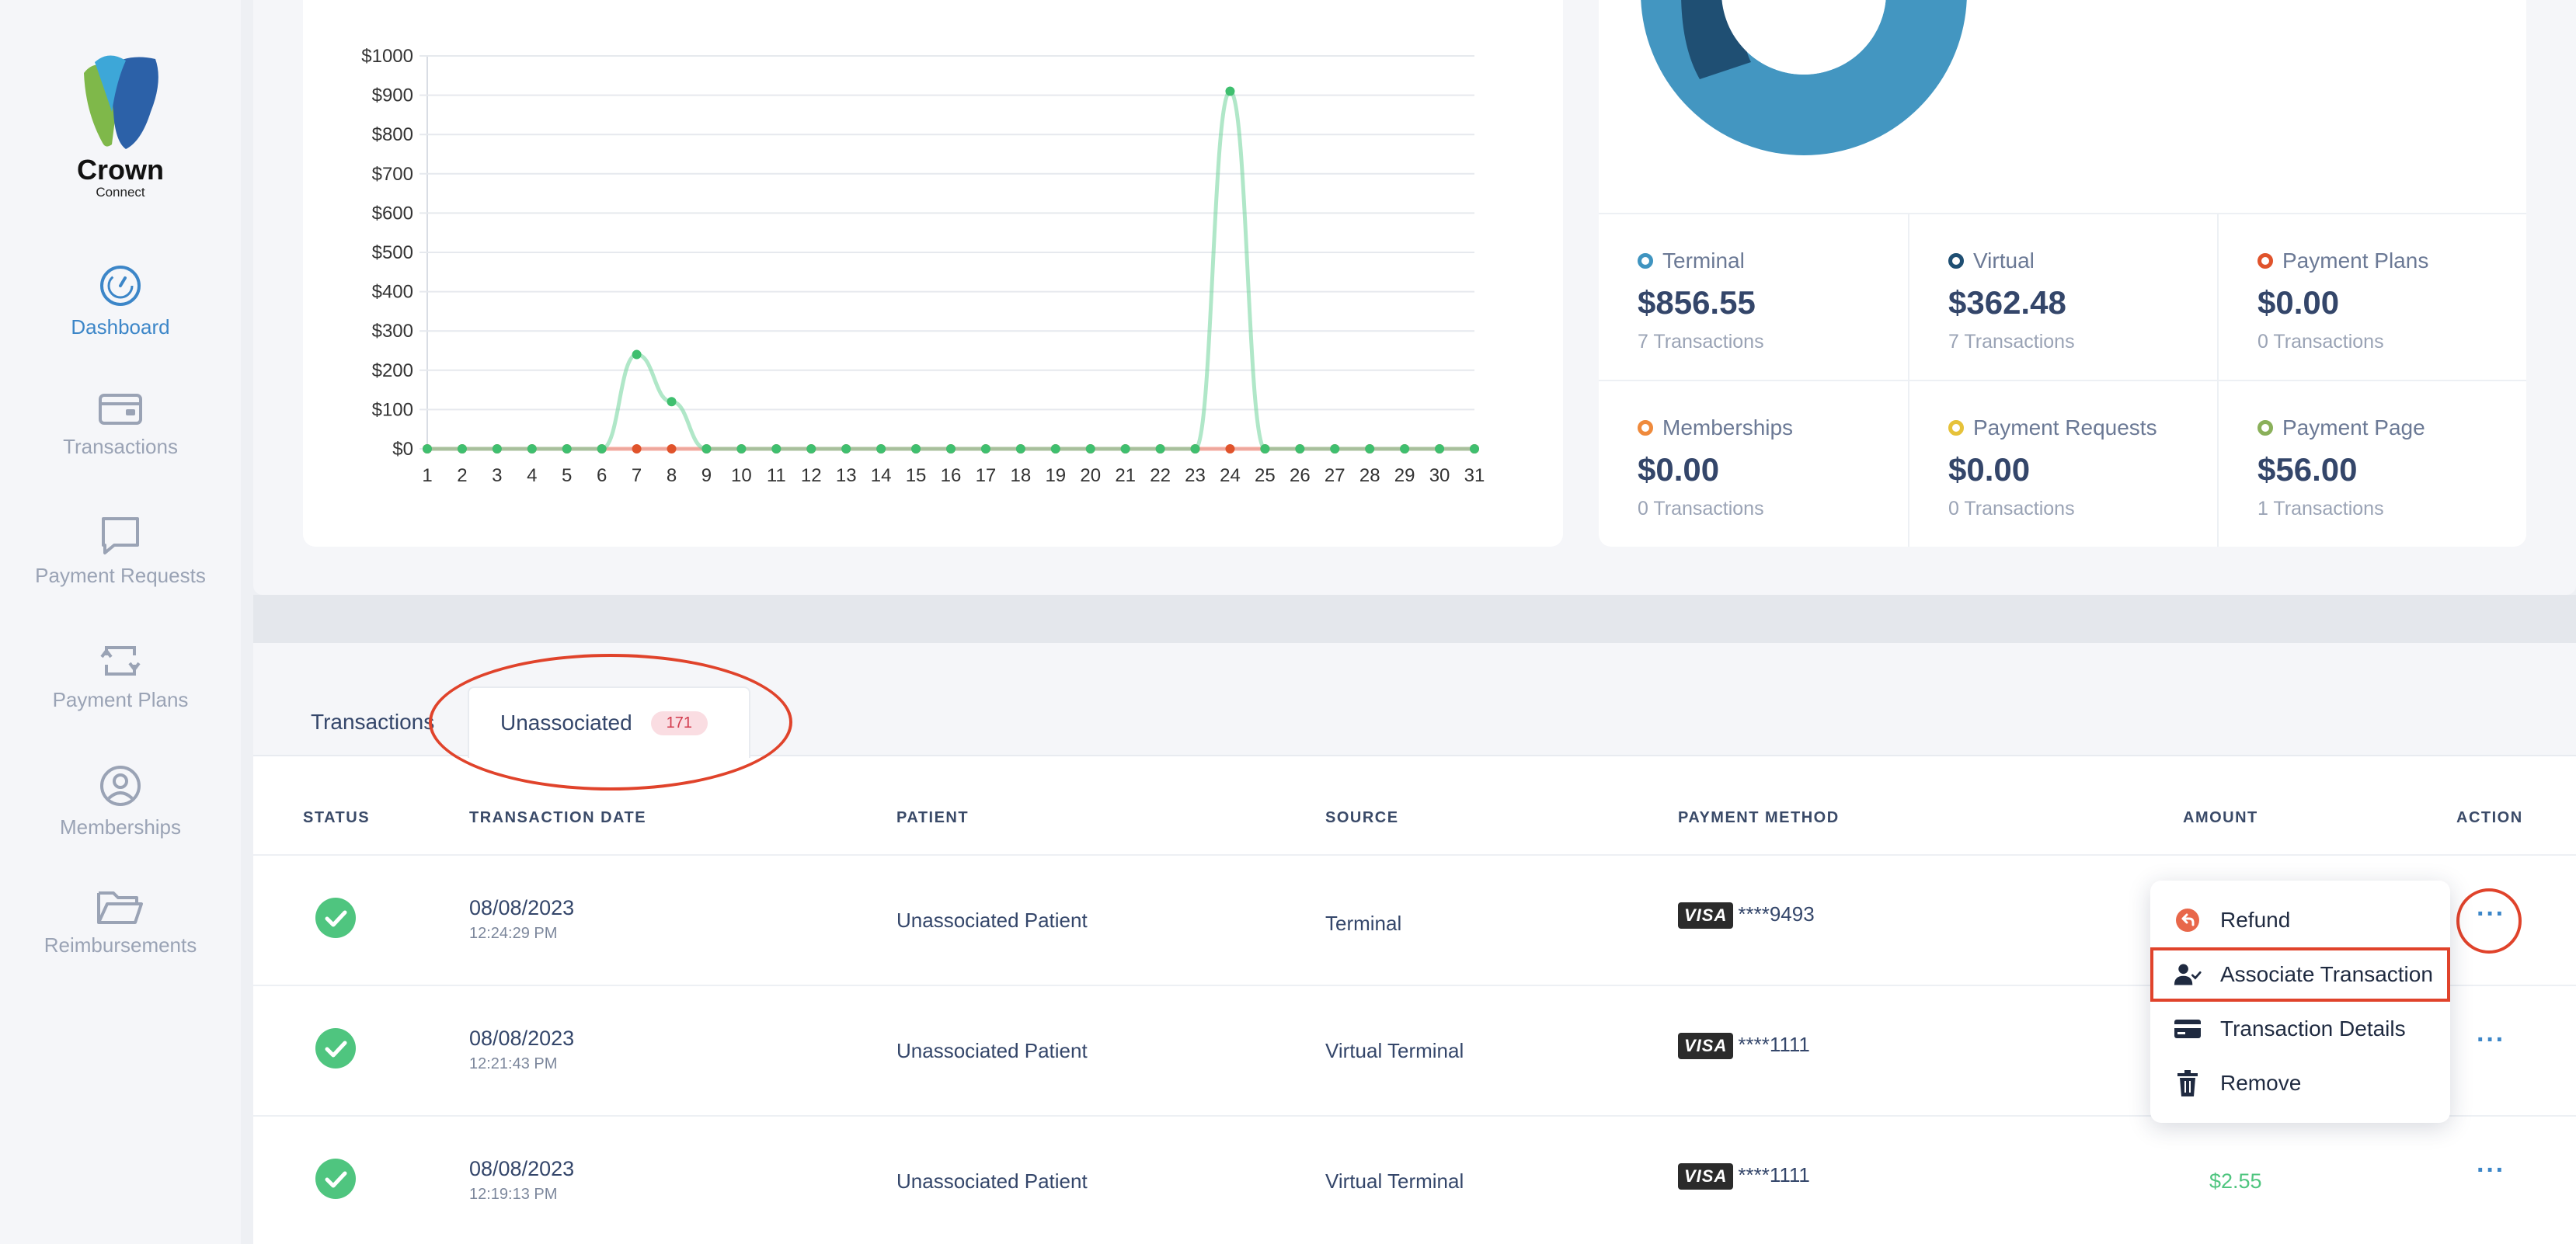  I want to click on x-tick-label: 19, so click(1055, 475).